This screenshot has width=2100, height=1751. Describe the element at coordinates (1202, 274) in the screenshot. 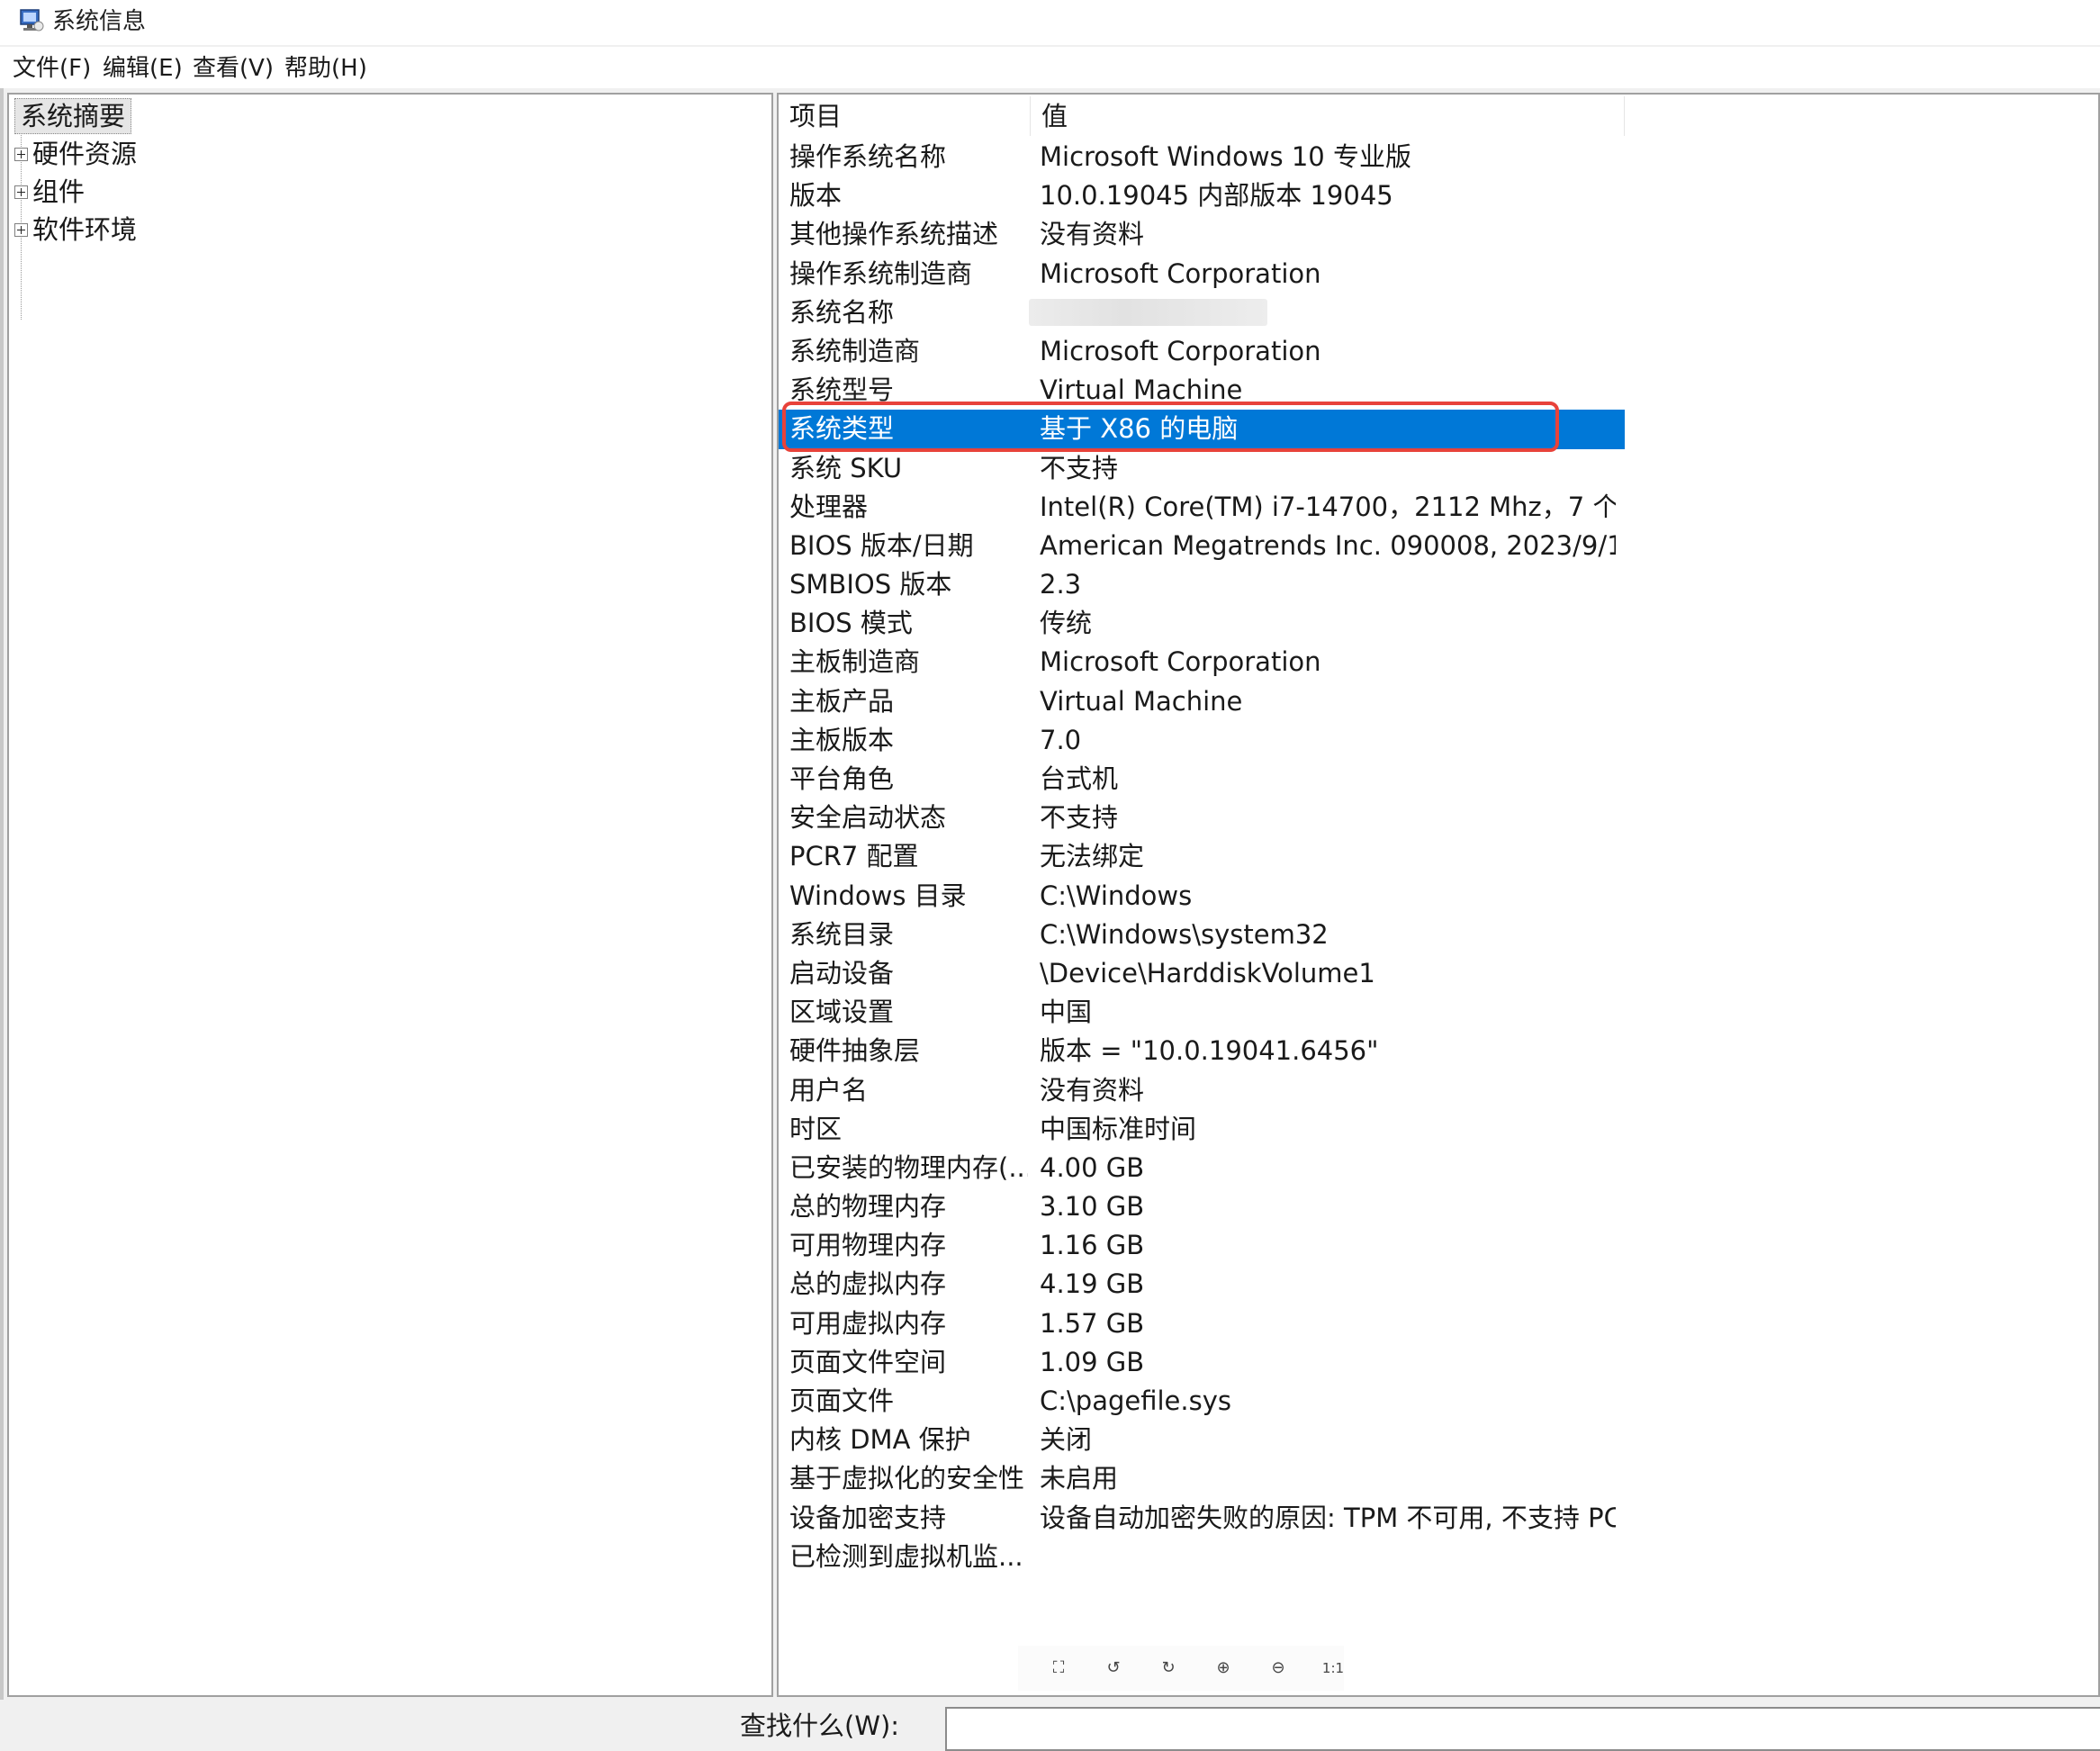

I see `table-row: 操作系统制造商 Microsoft Corporation` at that location.